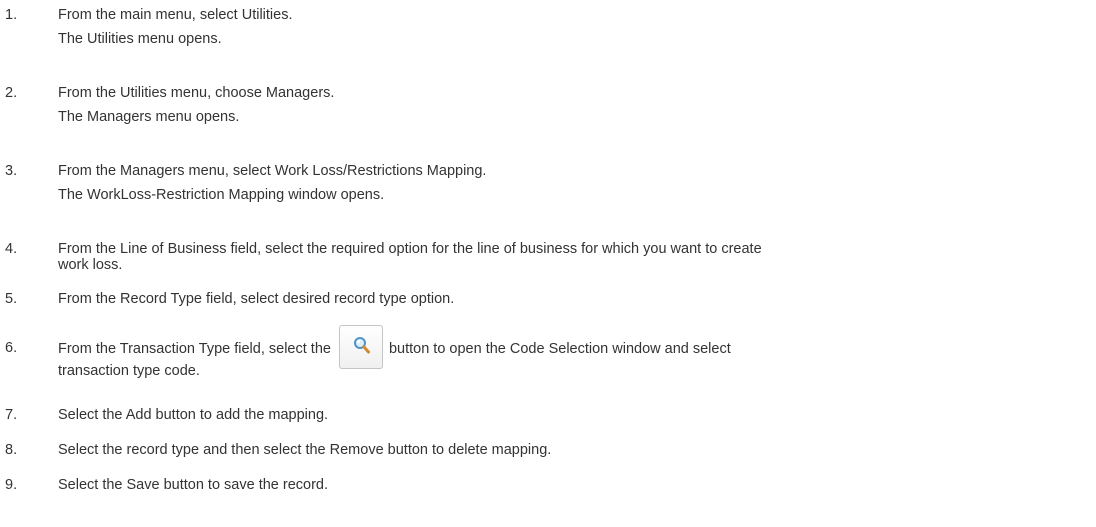  I want to click on step-result: The Managers menu opens., so click(149, 117).